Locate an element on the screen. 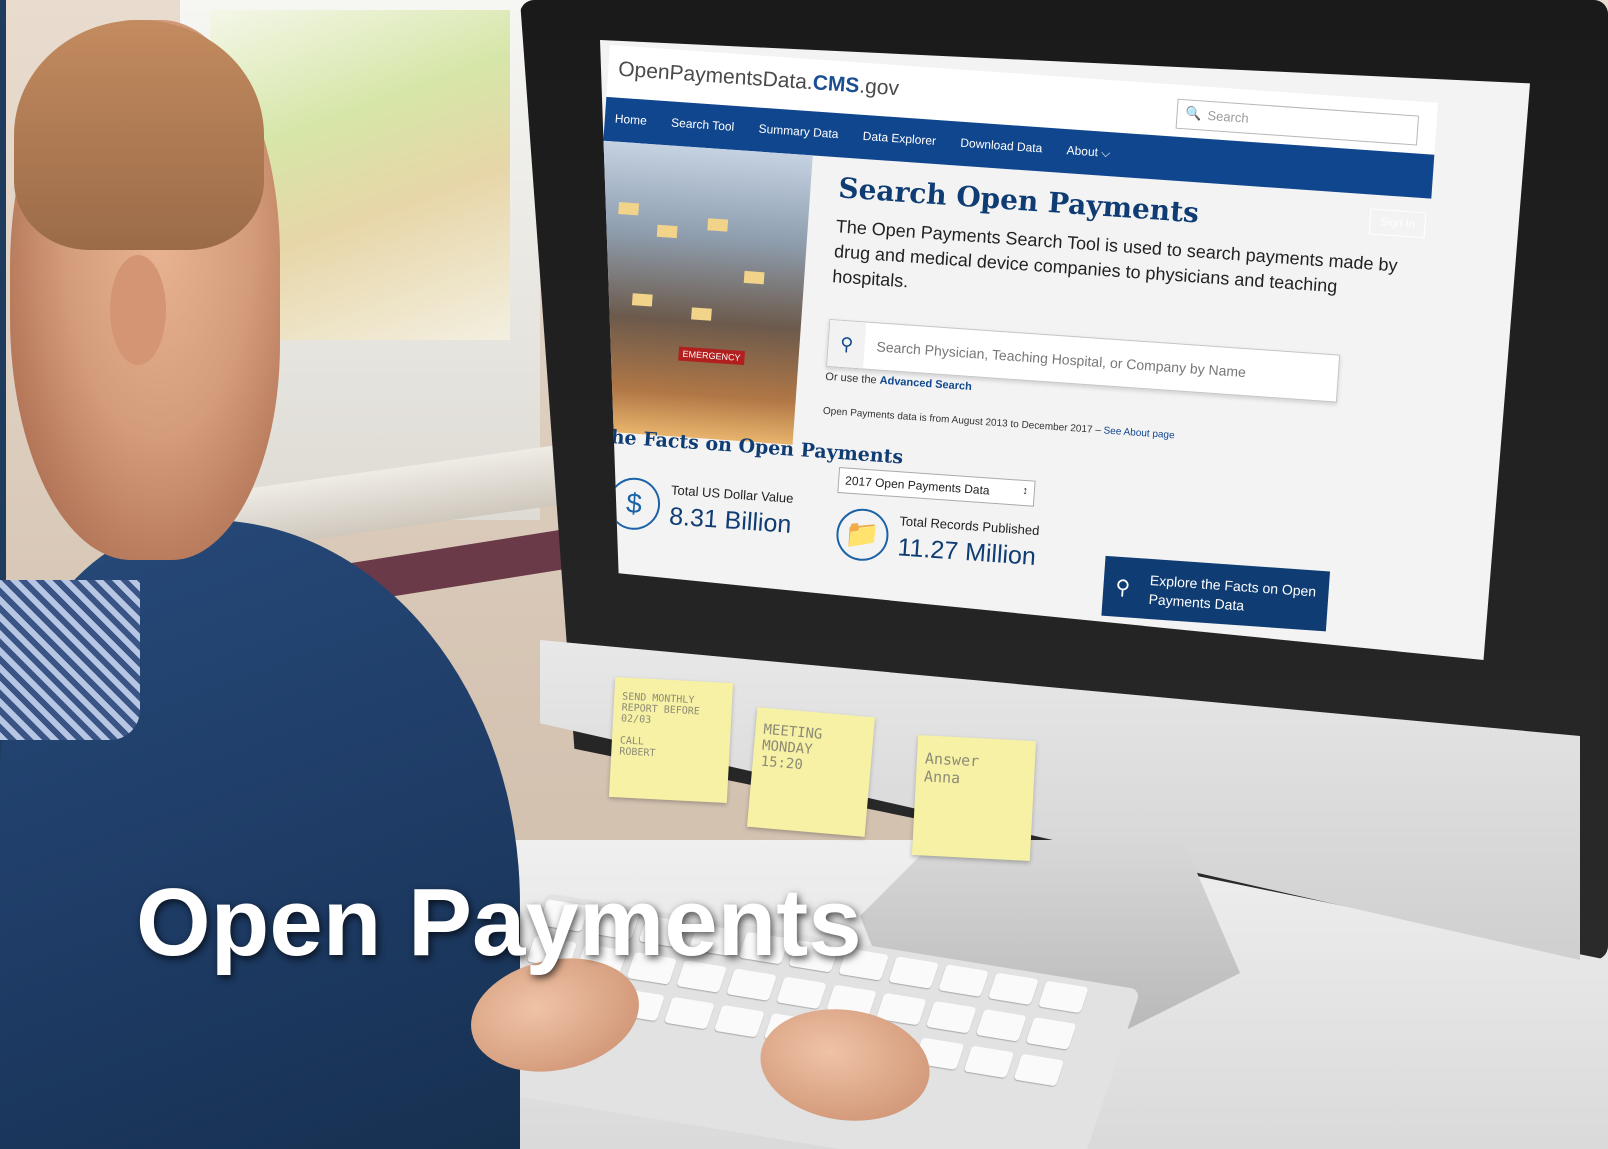 Image resolution: width=1608 pixels, height=1149 pixels. logo-cms: CMS is located at coordinates (836, 84).